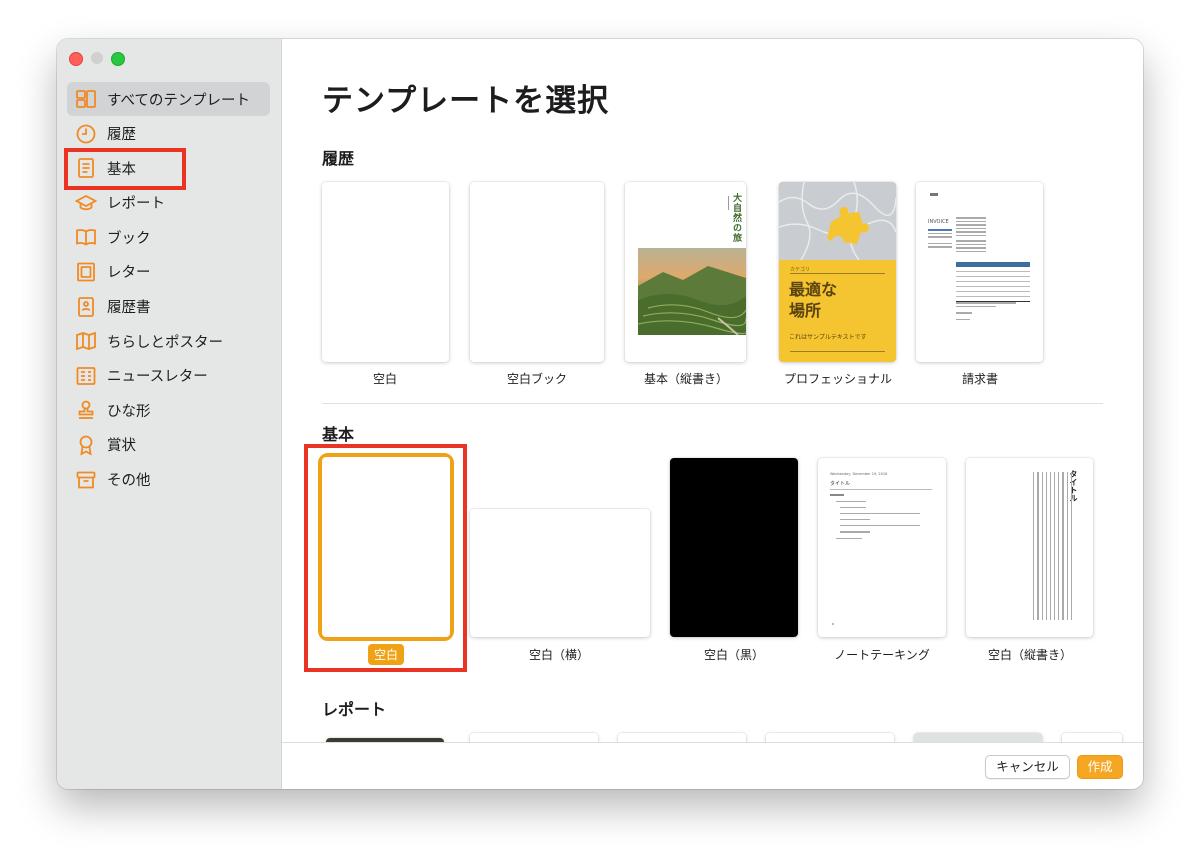  I want to click on section-title-basic: 基本, so click(338, 434).